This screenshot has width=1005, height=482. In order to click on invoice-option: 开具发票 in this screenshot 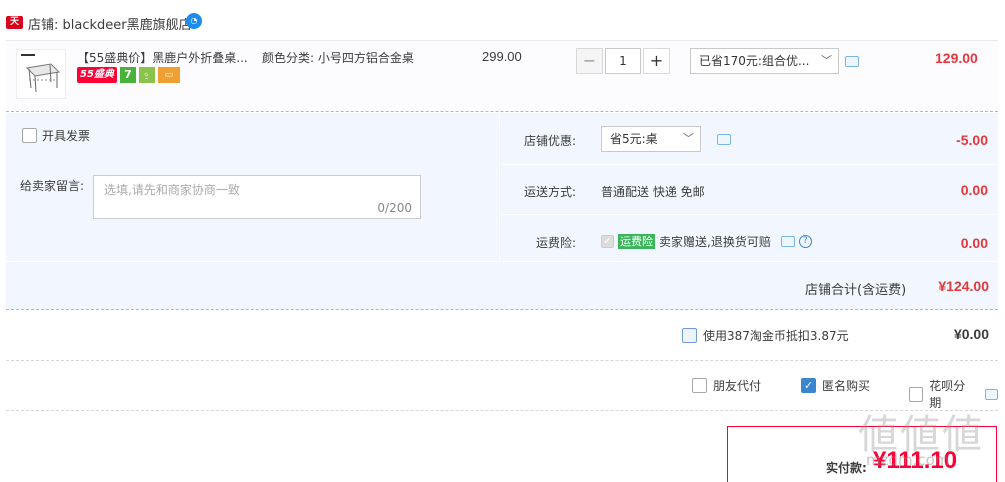, I will do `click(56, 135)`.